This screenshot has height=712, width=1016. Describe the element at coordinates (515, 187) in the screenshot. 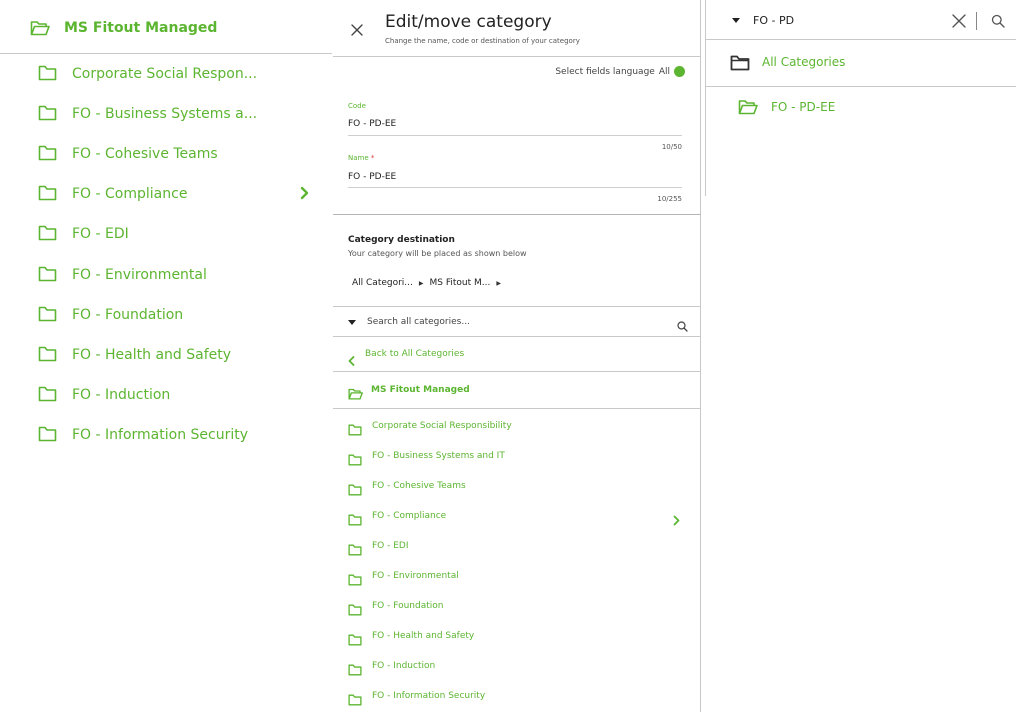

I see `name-field-underline` at that location.